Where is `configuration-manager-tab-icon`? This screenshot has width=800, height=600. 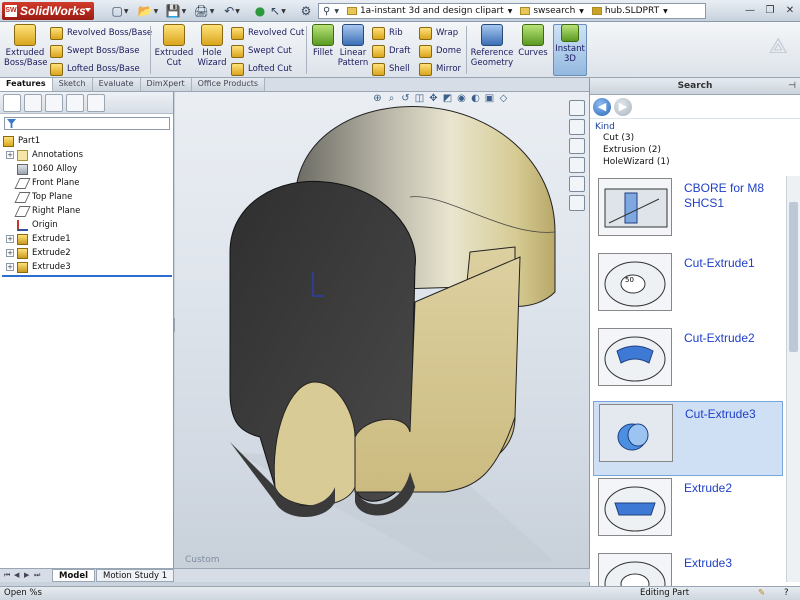
configuration-manager-tab-icon is located at coordinates (54, 102).